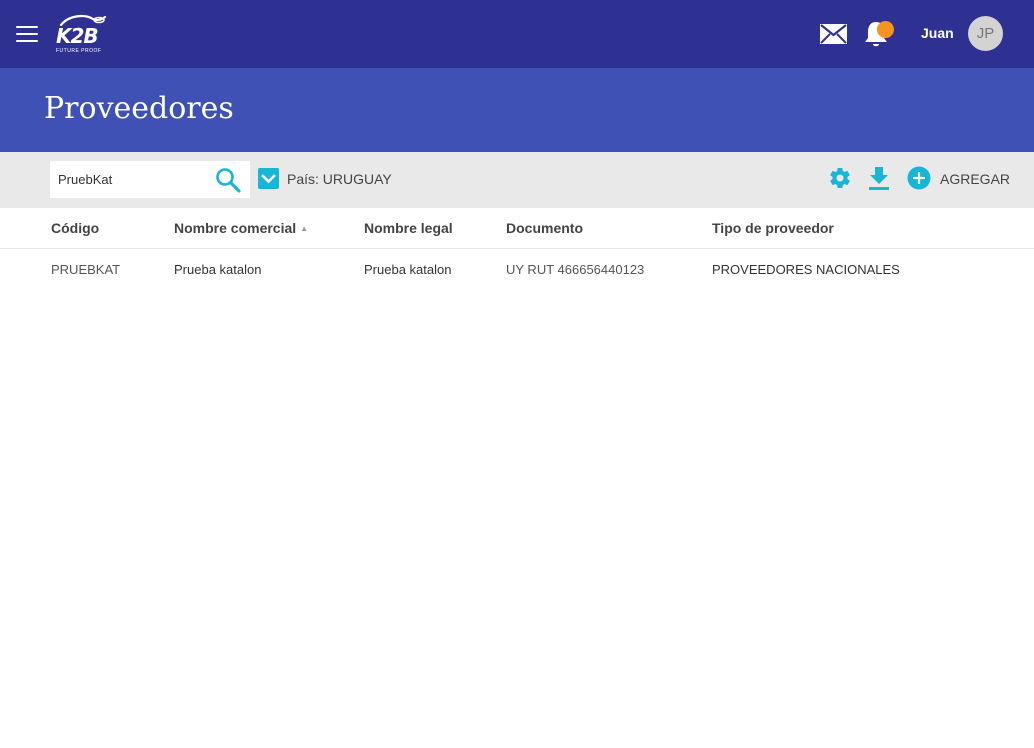 Image resolution: width=1034 pixels, height=748 pixels. What do you see at coordinates (885, 29) in the screenshot?
I see `notification-dot` at bounding box center [885, 29].